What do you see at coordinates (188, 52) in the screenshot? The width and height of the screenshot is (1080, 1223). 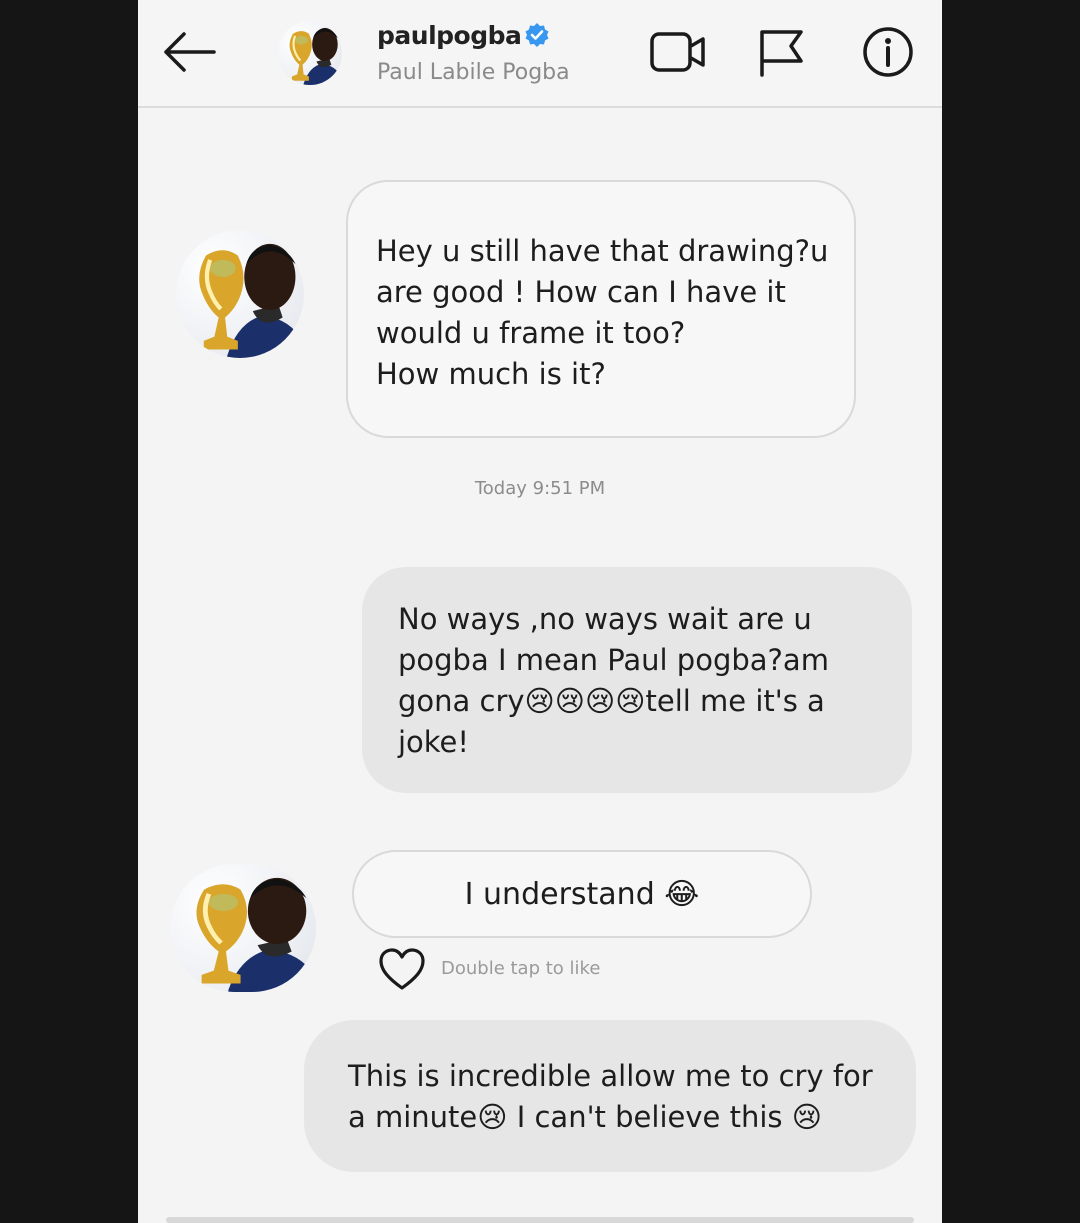 I see `arrow-left-icon` at bounding box center [188, 52].